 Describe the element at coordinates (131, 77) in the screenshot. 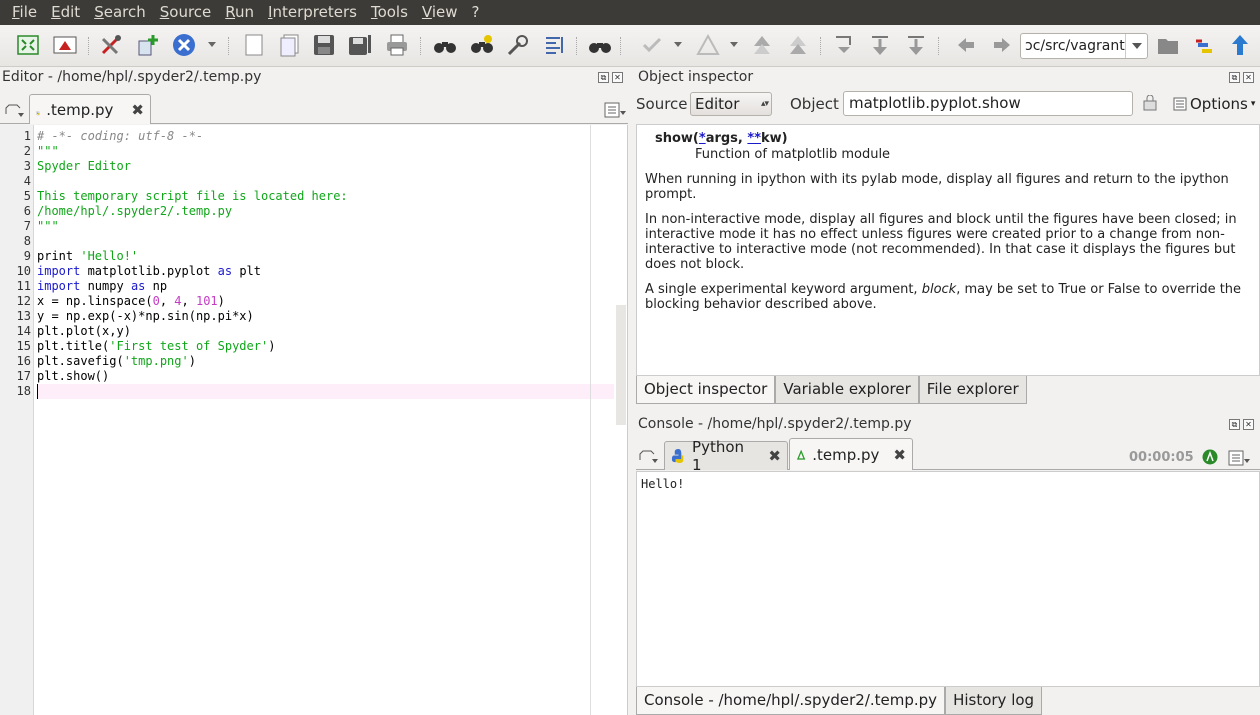

I see `editor-pane-title: Editor - /home/hpl/.spyder2/.temp.py` at that location.